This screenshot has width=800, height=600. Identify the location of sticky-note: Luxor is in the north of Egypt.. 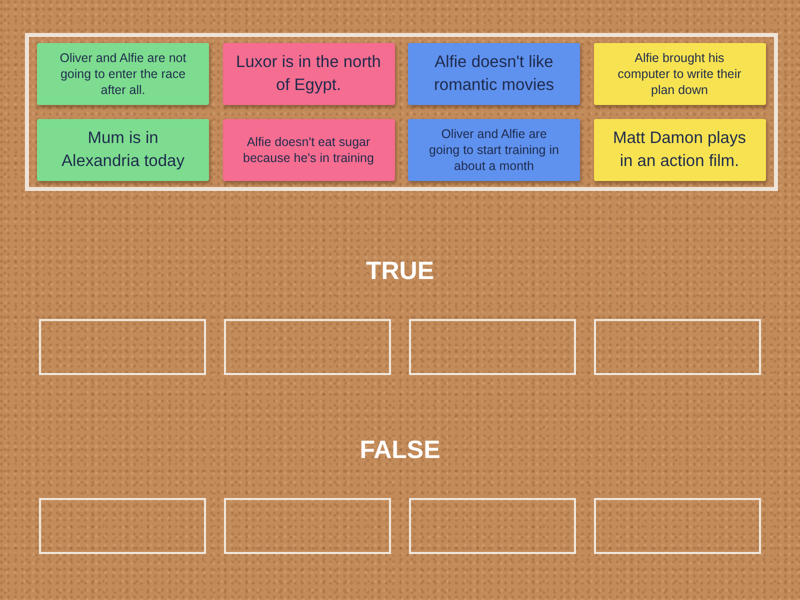
(308, 74).